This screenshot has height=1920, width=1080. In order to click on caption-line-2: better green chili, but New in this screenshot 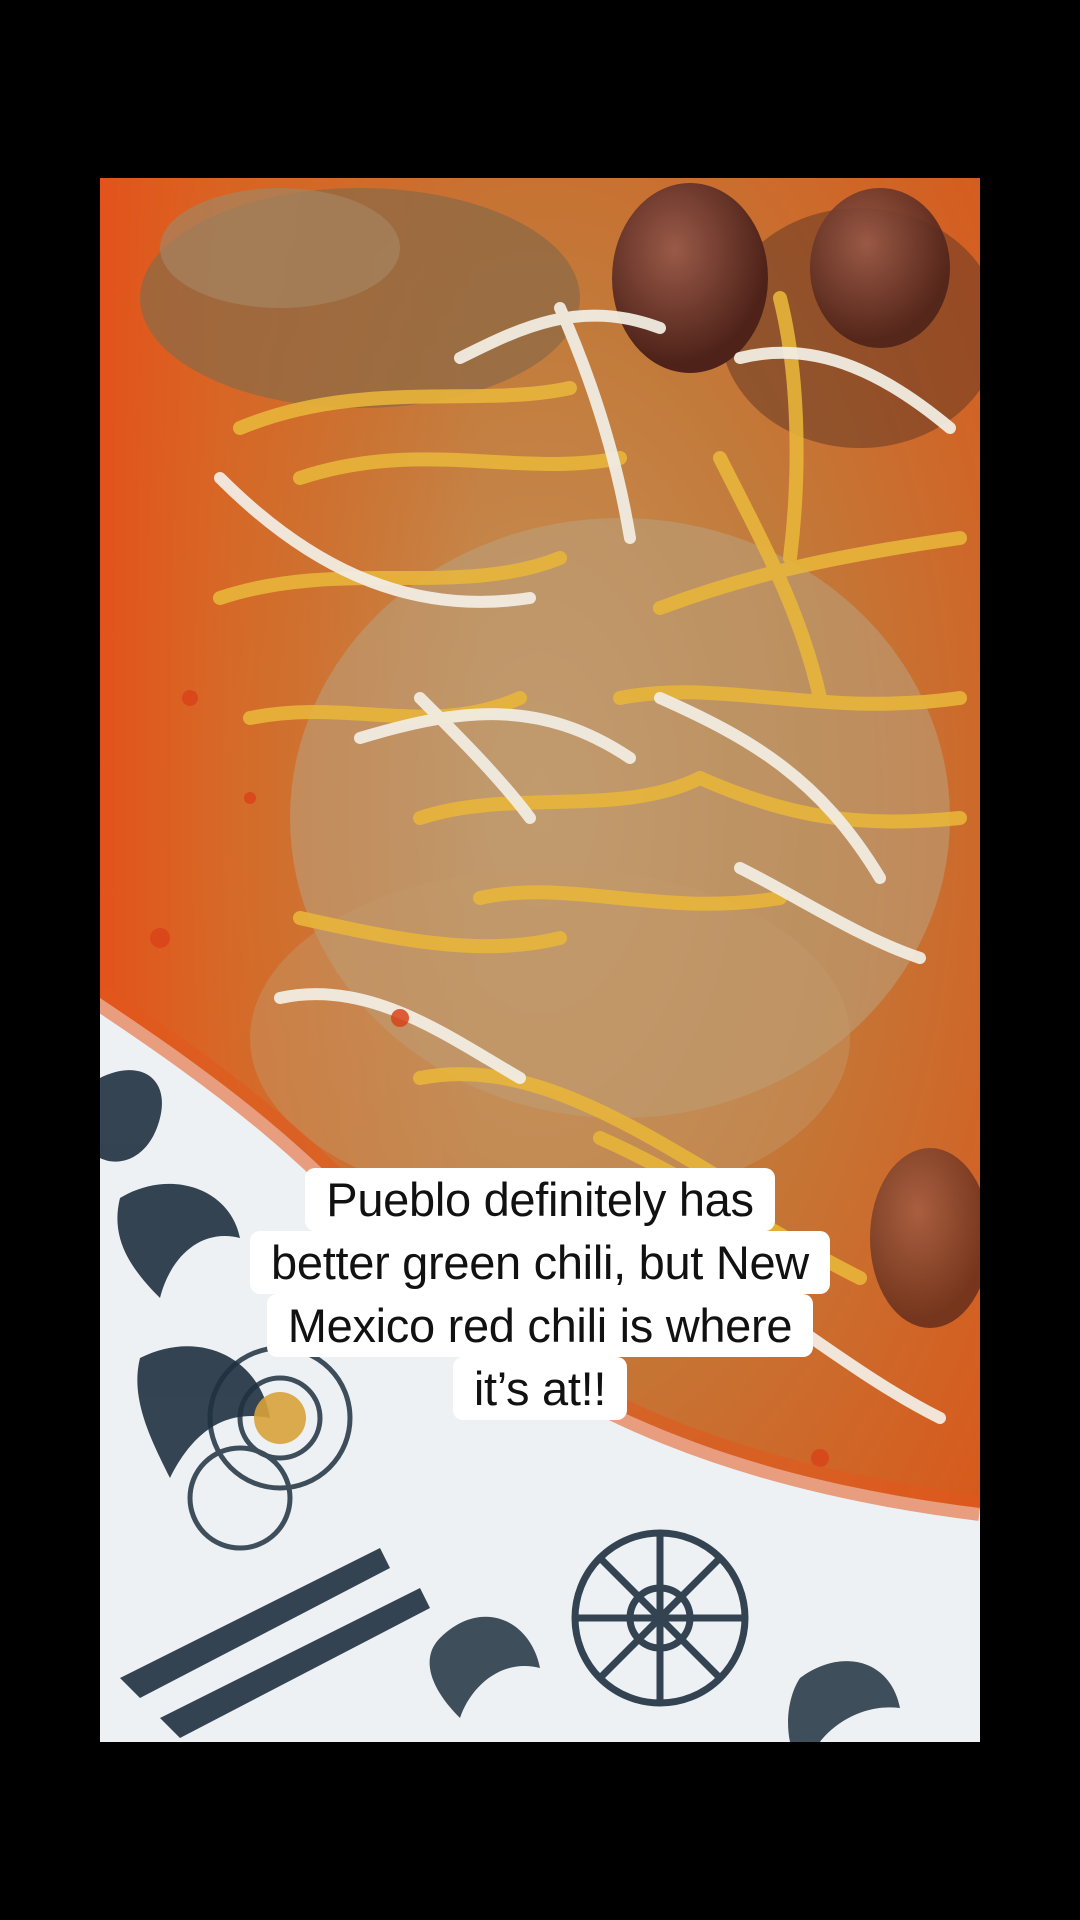, I will do `click(540, 1262)`.